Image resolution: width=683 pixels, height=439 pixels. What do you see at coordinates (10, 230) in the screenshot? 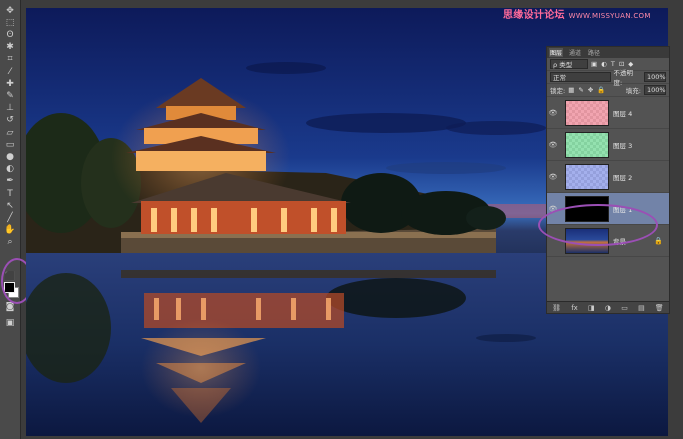
I see `hand-tool-icon: ✋` at bounding box center [10, 230].